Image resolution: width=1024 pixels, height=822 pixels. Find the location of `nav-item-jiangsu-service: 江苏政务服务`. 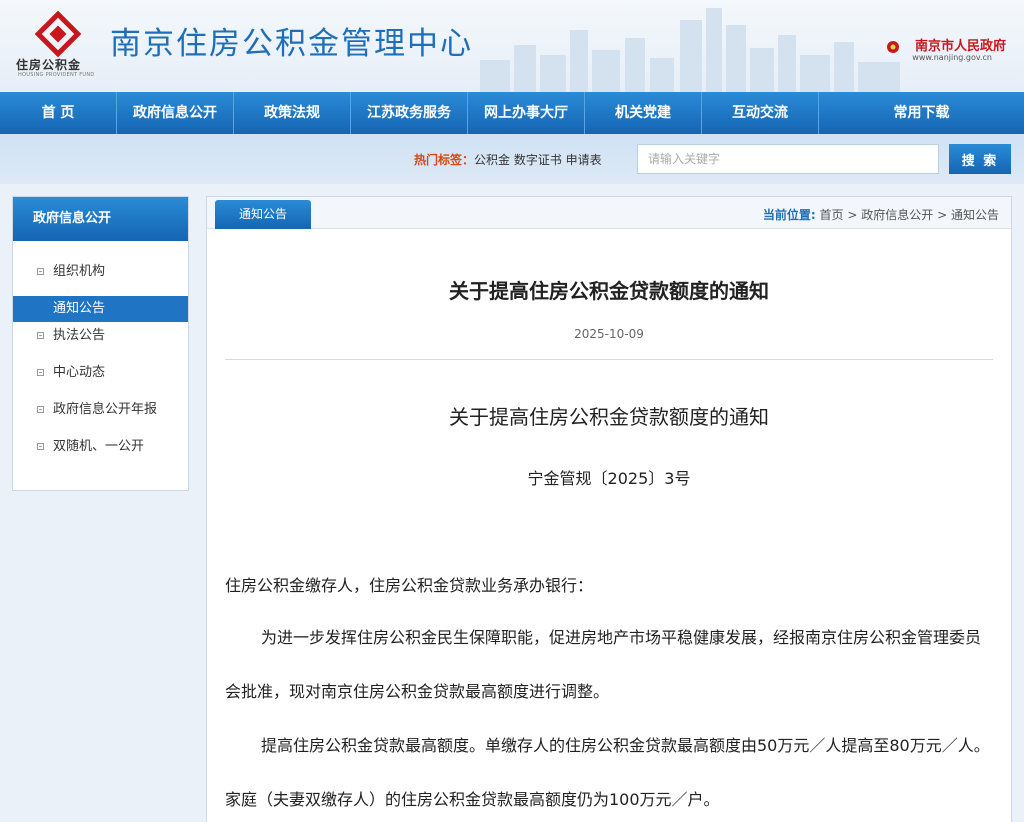

nav-item-jiangsu-service: 江苏政务服务 is located at coordinates (409, 113).